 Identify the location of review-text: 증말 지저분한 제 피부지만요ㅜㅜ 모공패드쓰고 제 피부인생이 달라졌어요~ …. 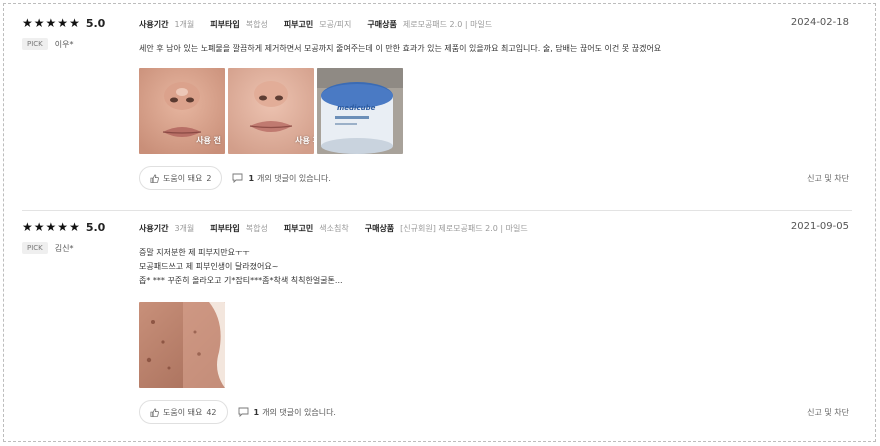
(495, 267).